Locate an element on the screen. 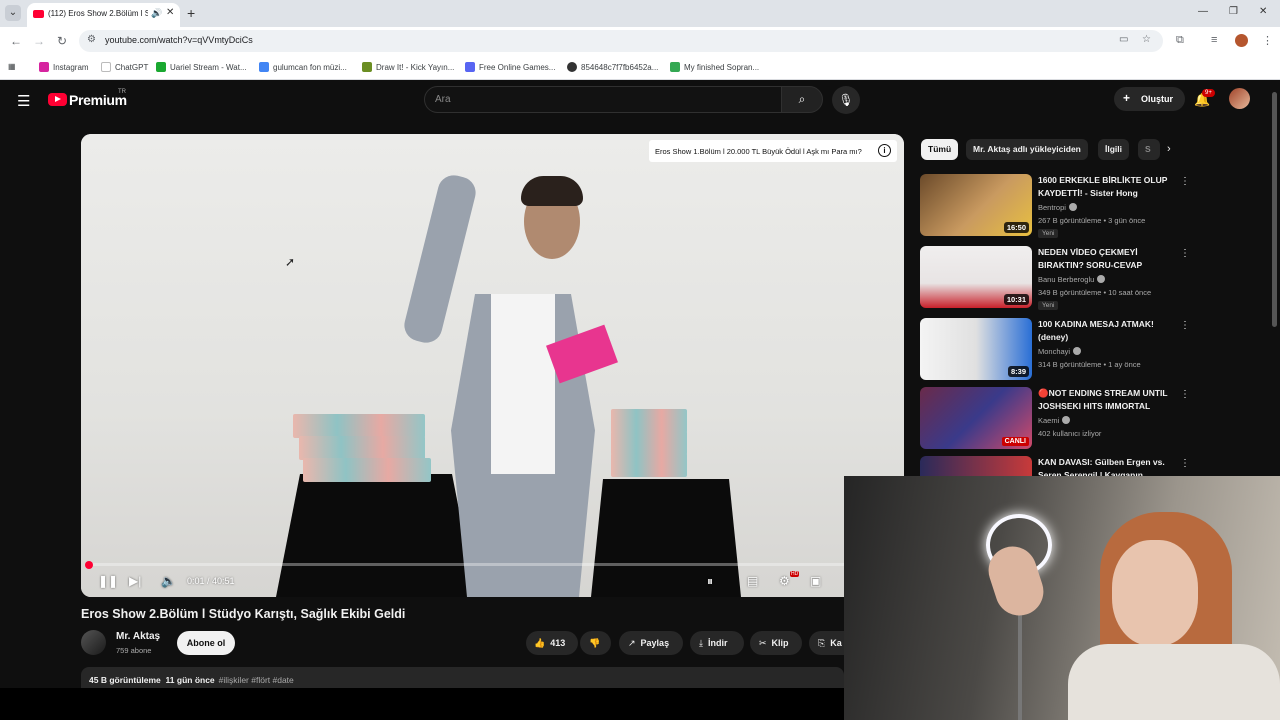 The width and height of the screenshot is (1280, 720). like-button: 👍 413 is located at coordinates (552, 643).